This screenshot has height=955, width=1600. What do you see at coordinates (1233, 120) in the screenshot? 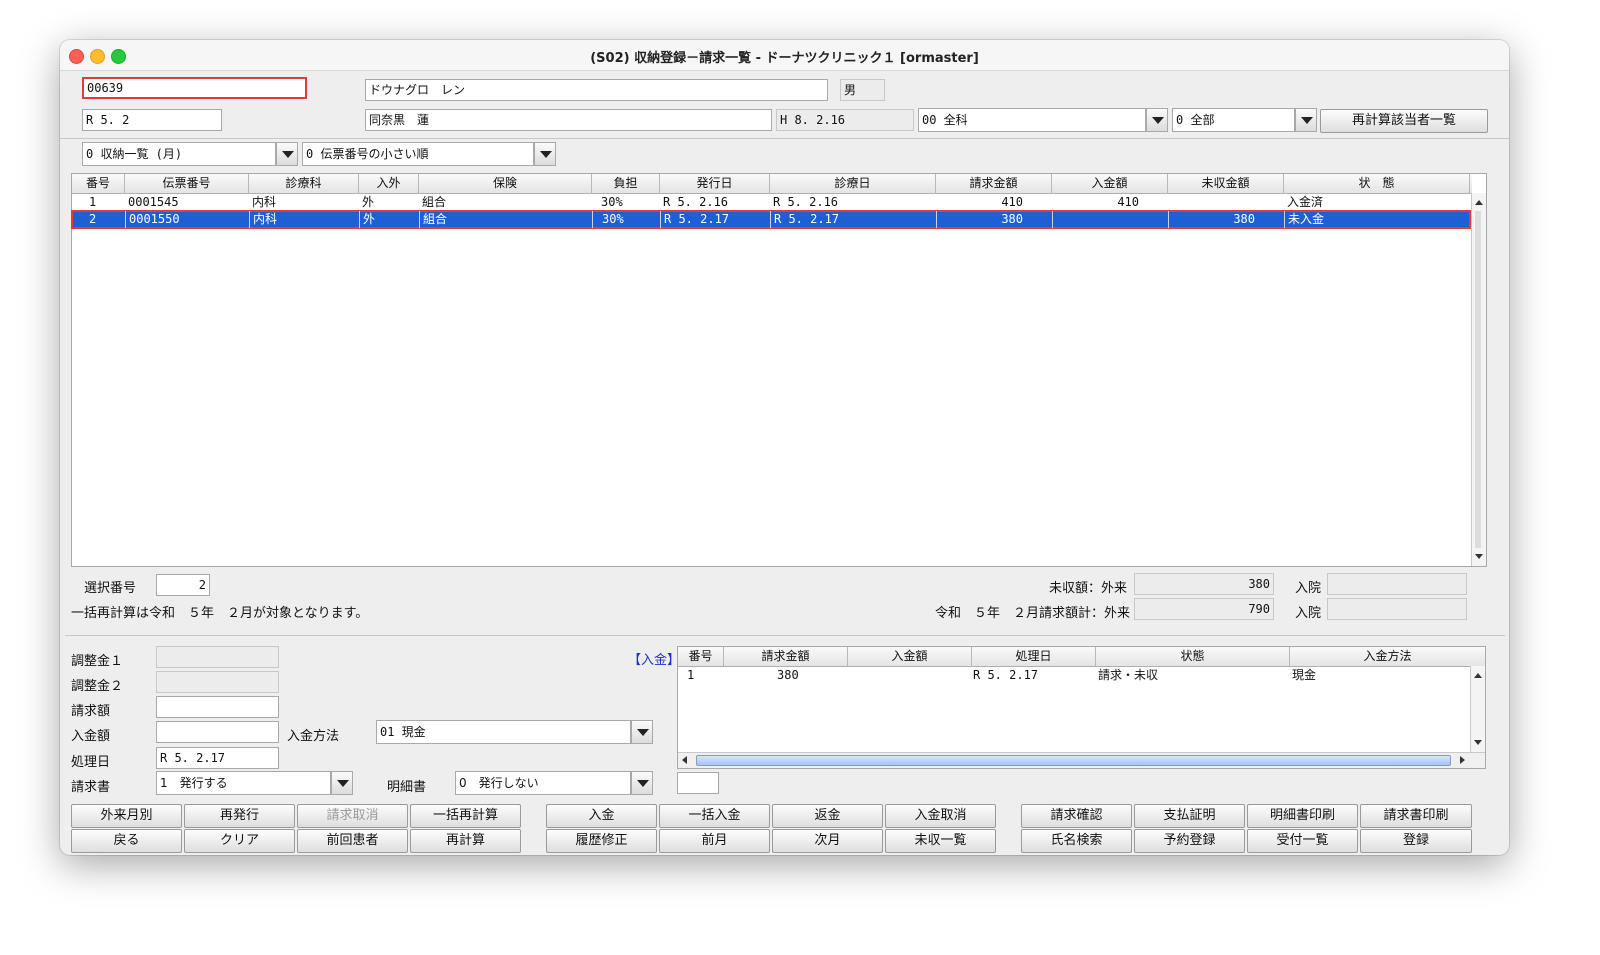
I see `scope-value: 0 全部` at bounding box center [1233, 120].